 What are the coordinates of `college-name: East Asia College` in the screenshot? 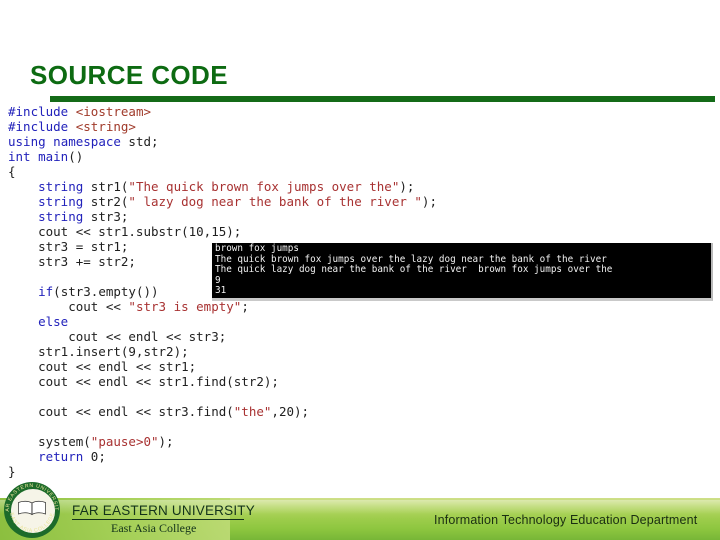 It's located at (154, 528).